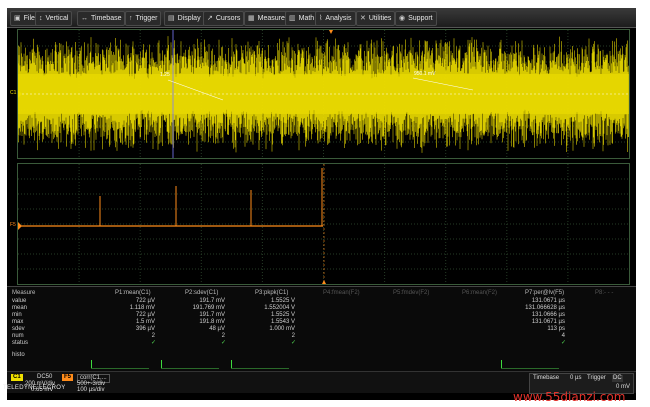 This screenshot has height=407, width=650. What do you see at coordinates (302, 18) in the screenshot?
I see `menu-math: ▥ Math` at bounding box center [302, 18].